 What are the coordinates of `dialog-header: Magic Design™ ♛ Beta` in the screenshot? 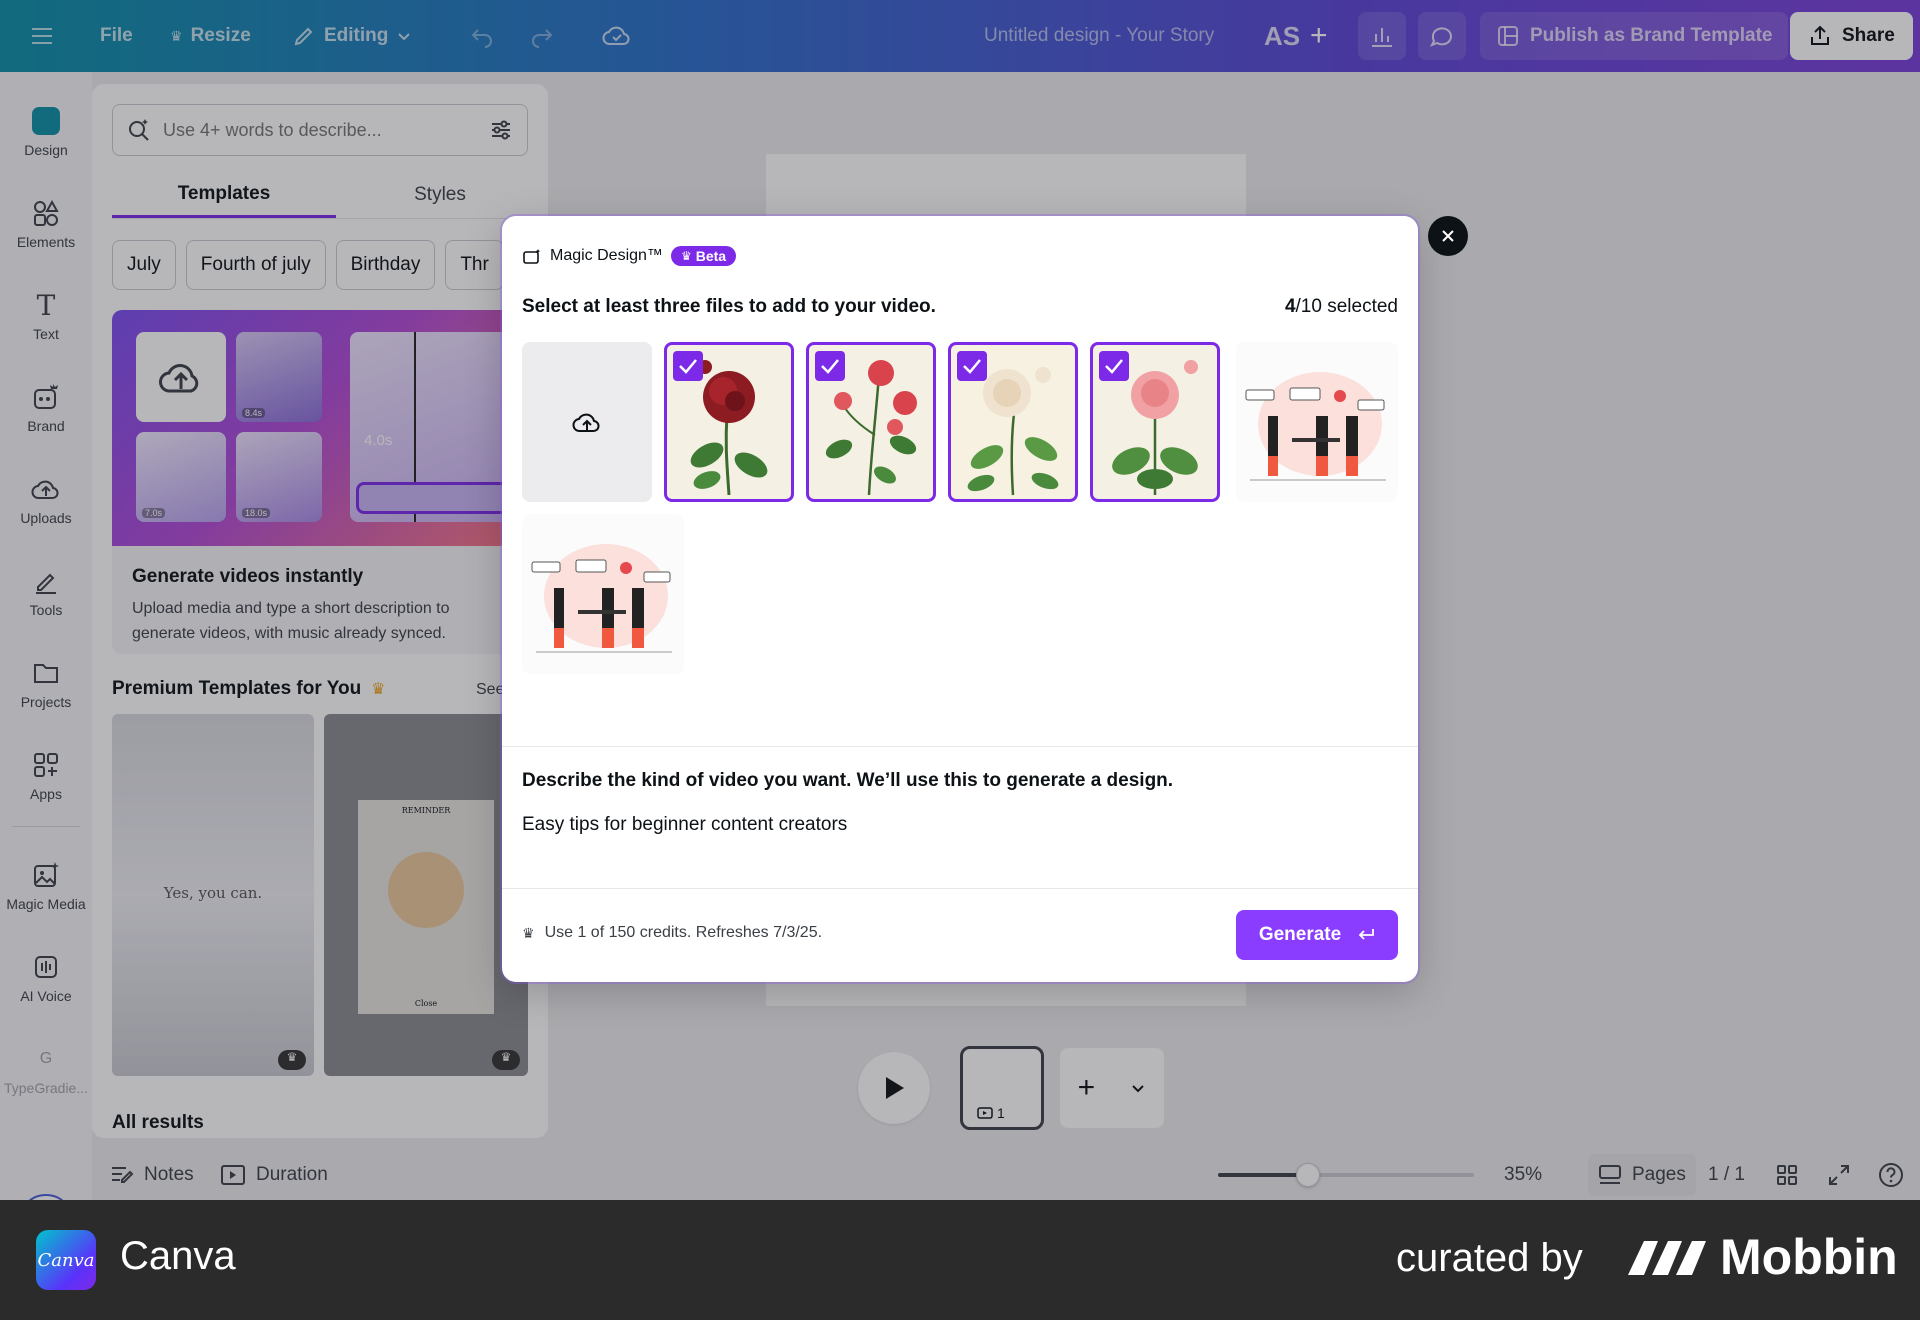 It's located at (629, 256).